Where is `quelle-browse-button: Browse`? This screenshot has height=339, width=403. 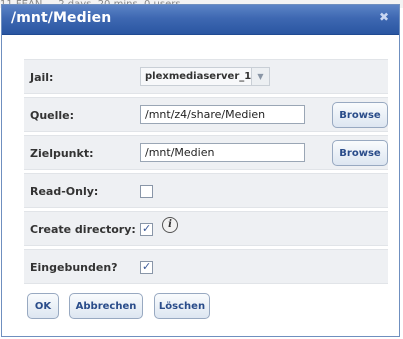
quelle-browse-button: Browse is located at coordinates (360, 115).